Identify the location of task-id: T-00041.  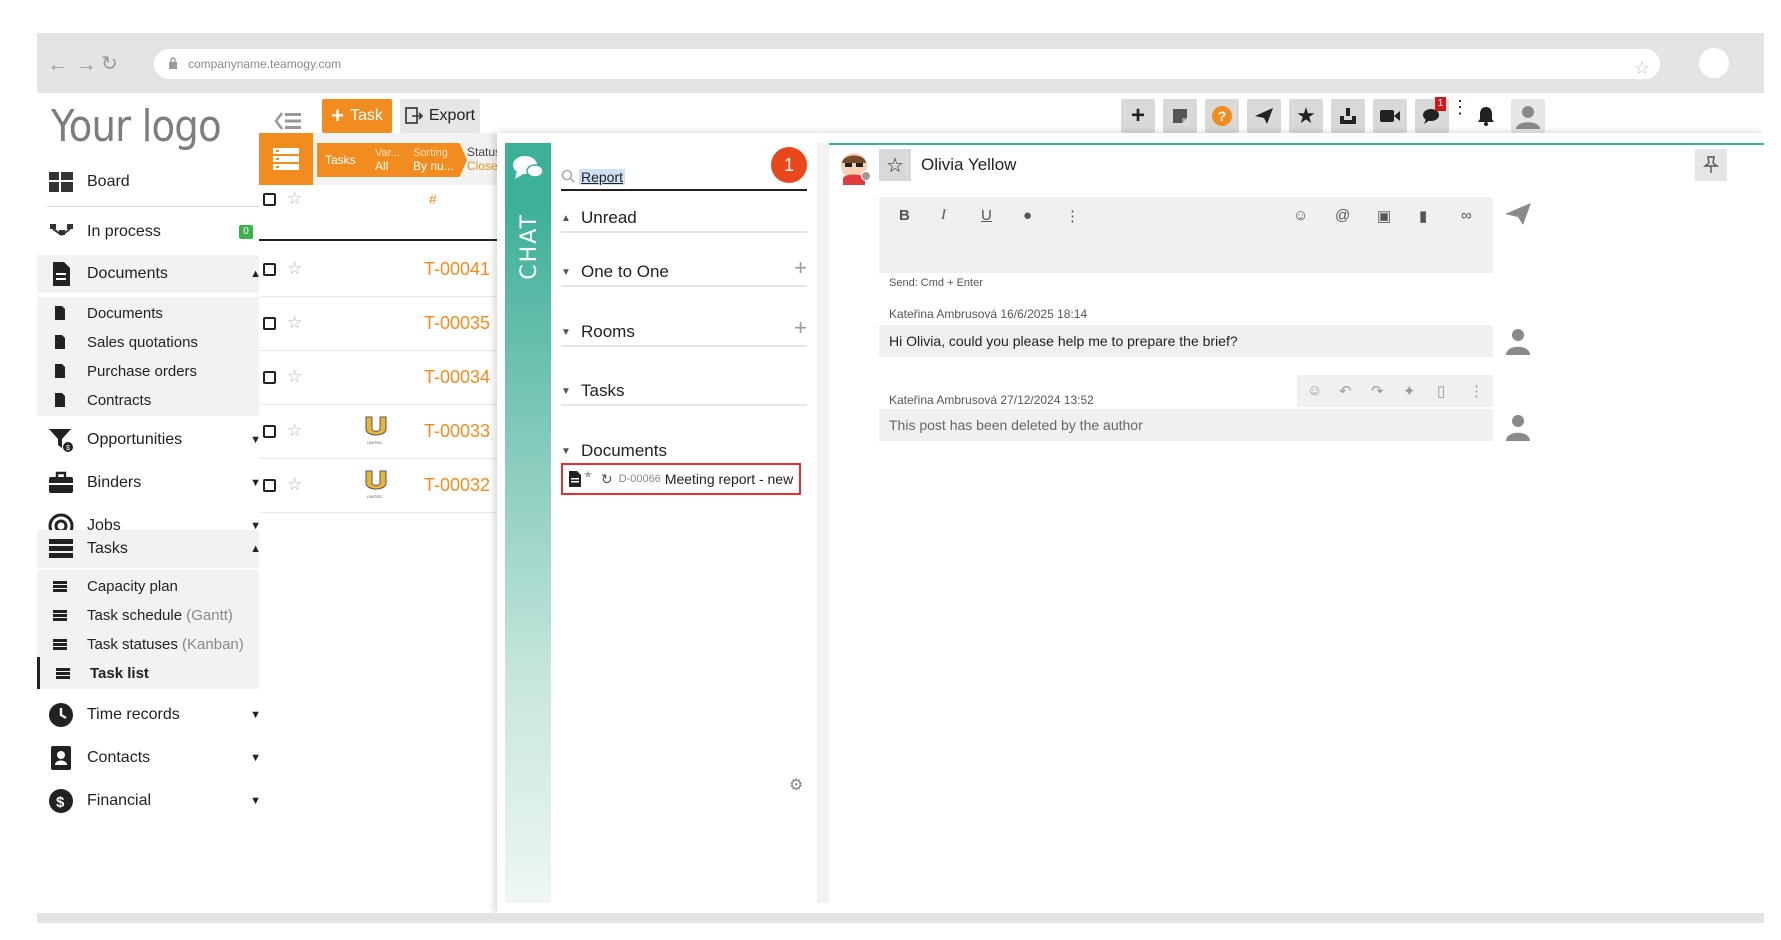
(457, 269).